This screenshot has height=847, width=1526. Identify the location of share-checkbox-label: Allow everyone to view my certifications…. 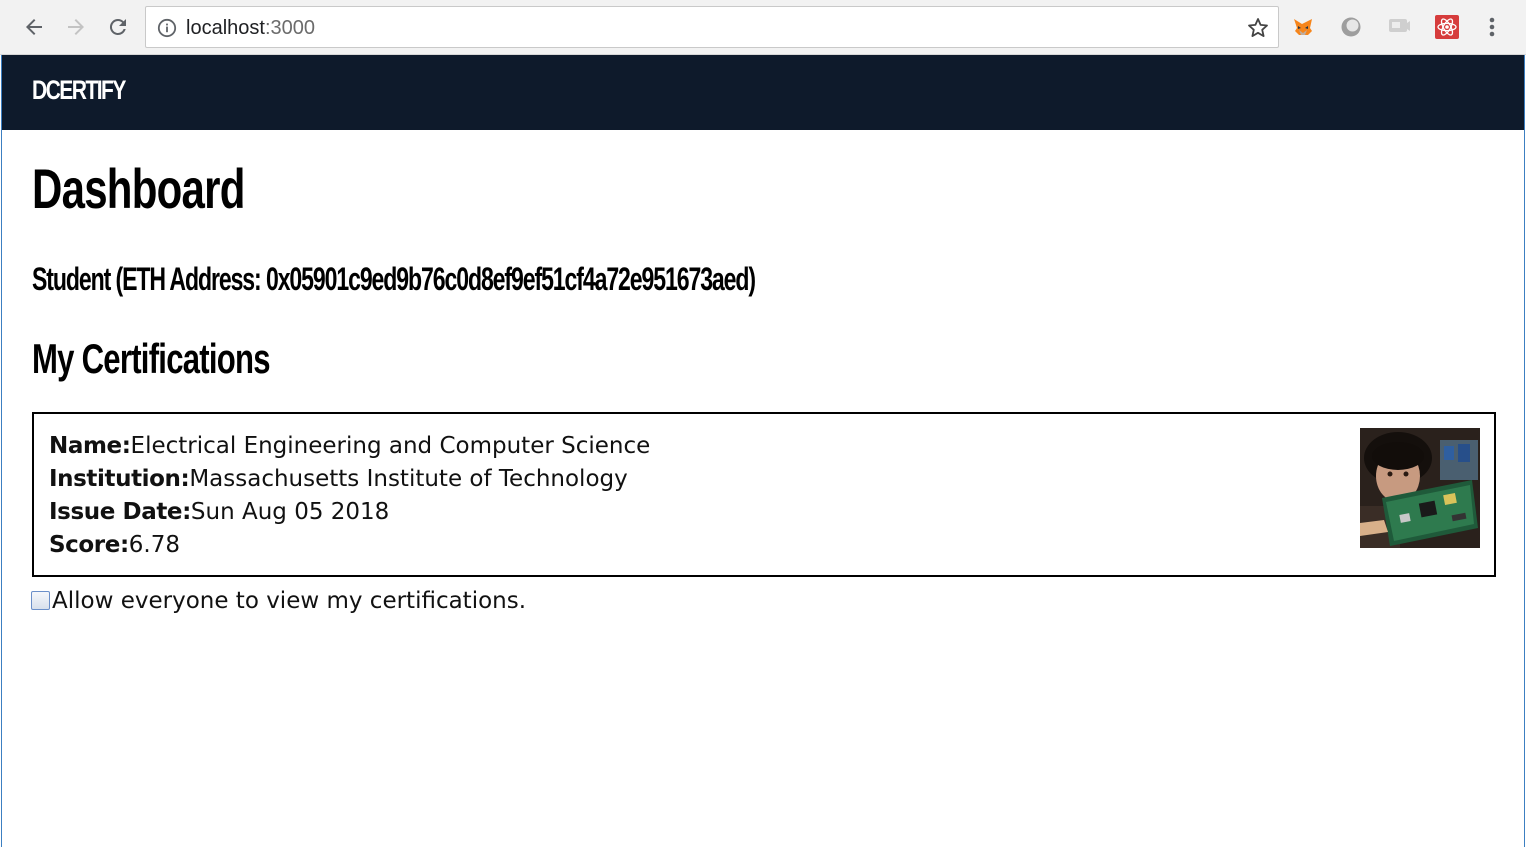
(289, 601).